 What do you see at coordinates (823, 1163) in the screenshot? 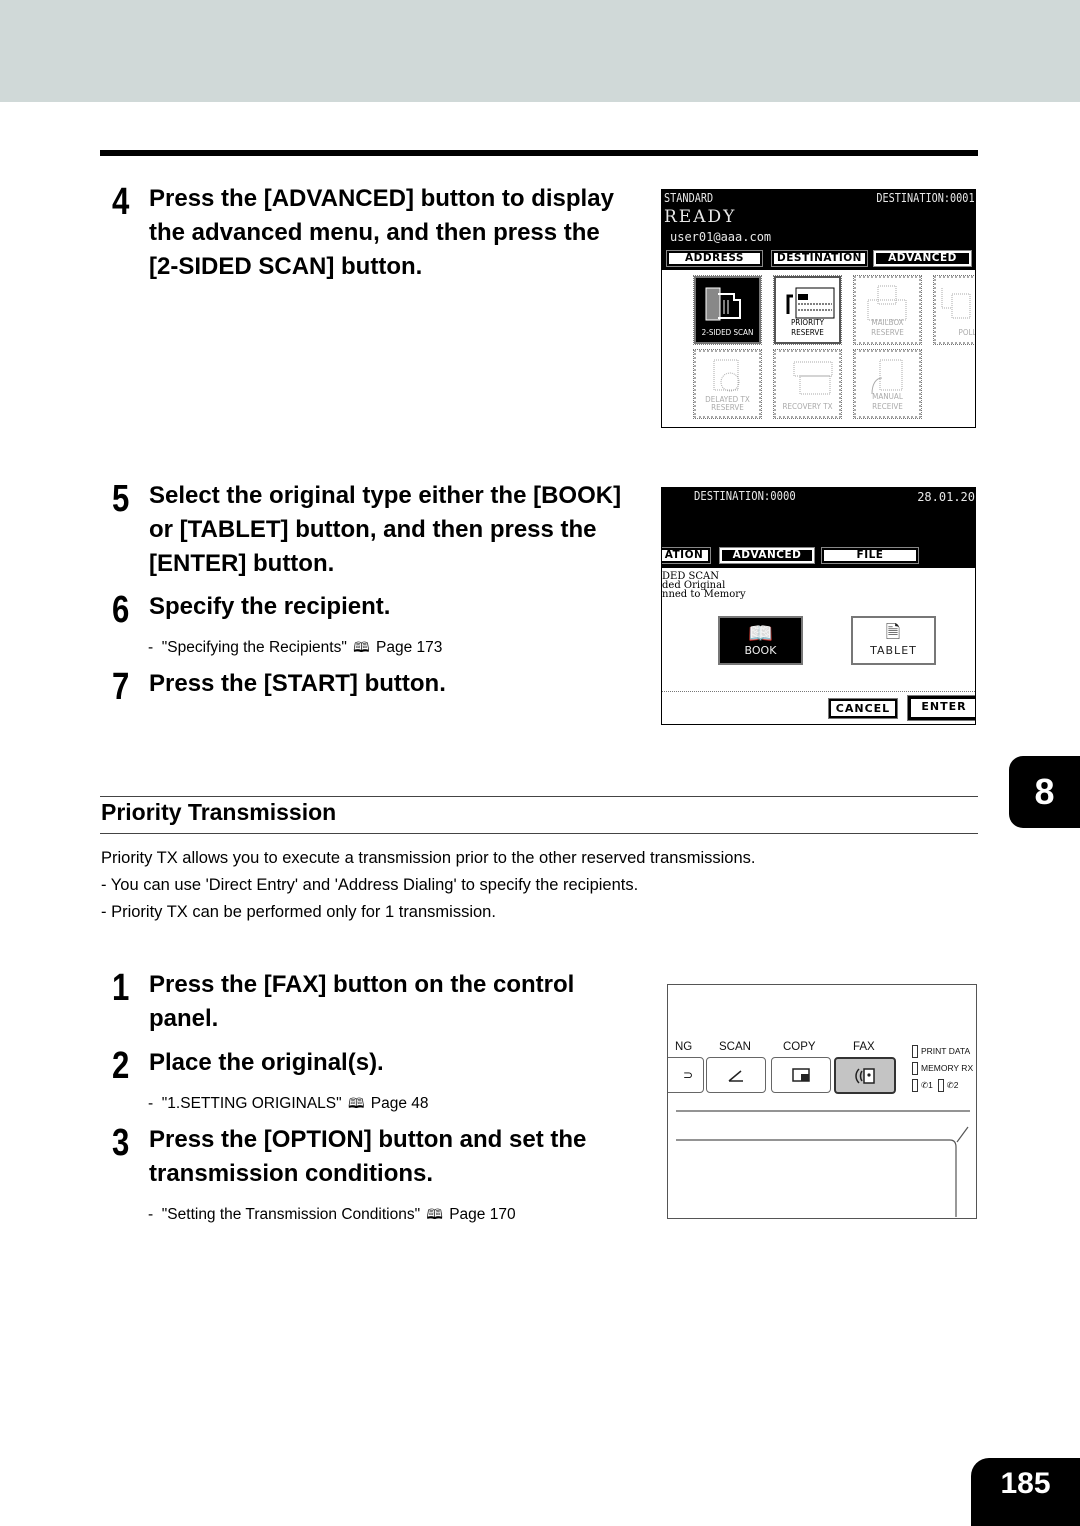
I see `panel-outline` at bounding box center [823, 1163].